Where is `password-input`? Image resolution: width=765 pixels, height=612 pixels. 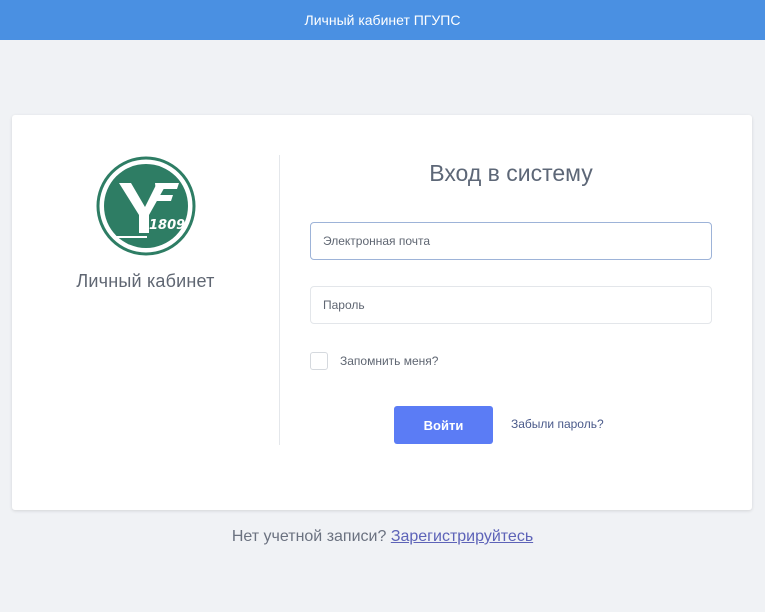
password-input is located at coordinates (511, 305).